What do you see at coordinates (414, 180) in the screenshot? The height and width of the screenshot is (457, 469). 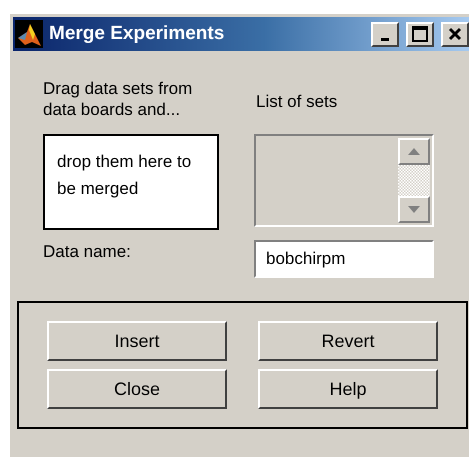 I see `scroll-track` at bounding box center [414, 180].